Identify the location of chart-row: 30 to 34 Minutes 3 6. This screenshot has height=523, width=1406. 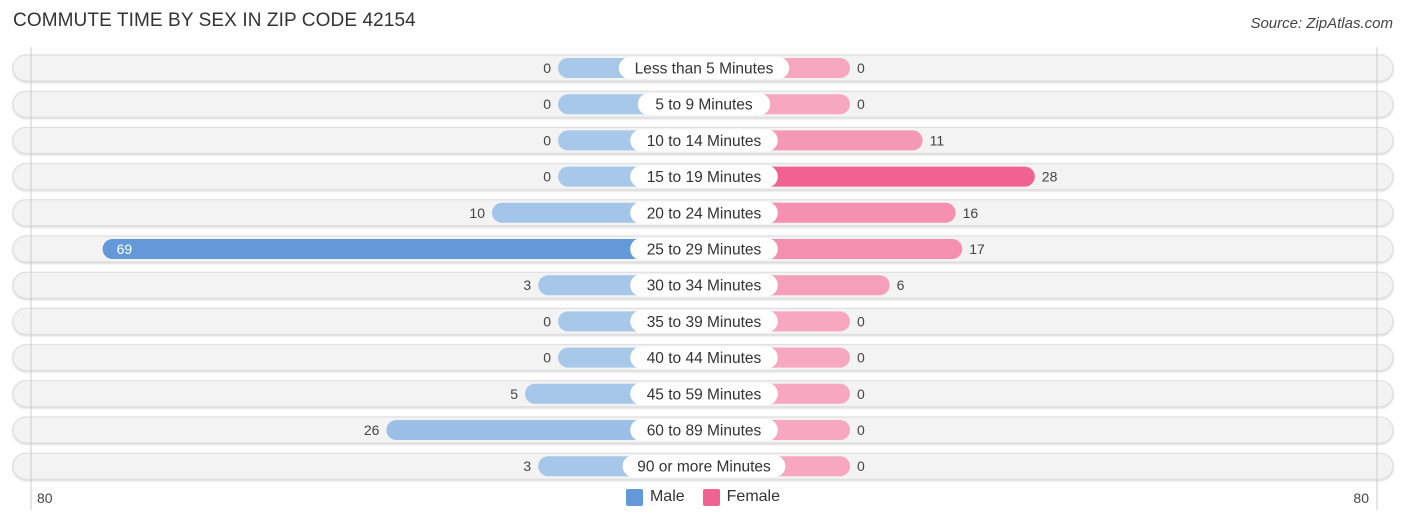
(703, 285).